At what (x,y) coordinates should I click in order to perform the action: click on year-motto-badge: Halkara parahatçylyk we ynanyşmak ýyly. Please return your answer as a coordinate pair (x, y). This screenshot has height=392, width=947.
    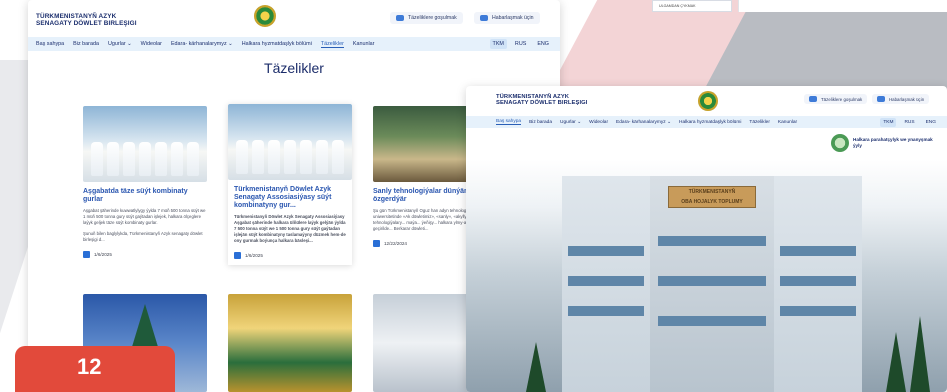
    Looking at the image, I should click on (883, 143).